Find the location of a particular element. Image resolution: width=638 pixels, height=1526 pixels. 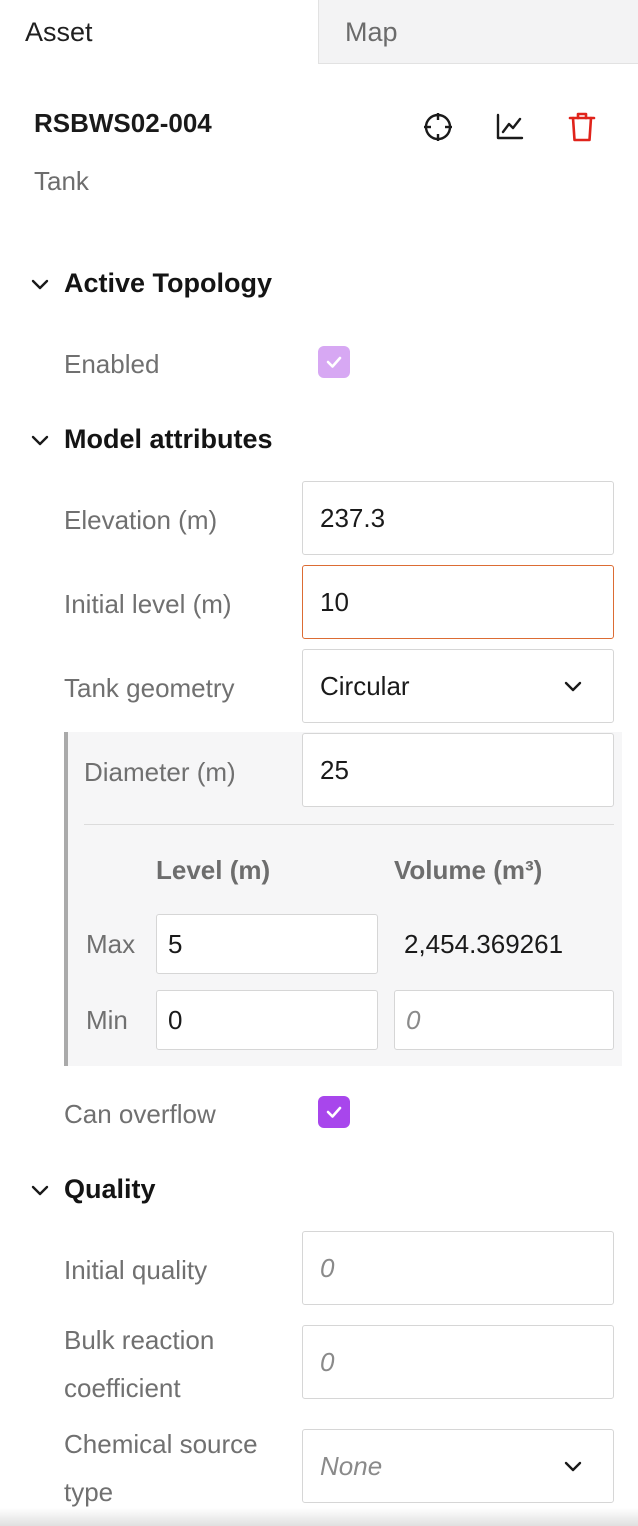

chemical-source-label: Chemical source is located at coordinates (161, 1444).